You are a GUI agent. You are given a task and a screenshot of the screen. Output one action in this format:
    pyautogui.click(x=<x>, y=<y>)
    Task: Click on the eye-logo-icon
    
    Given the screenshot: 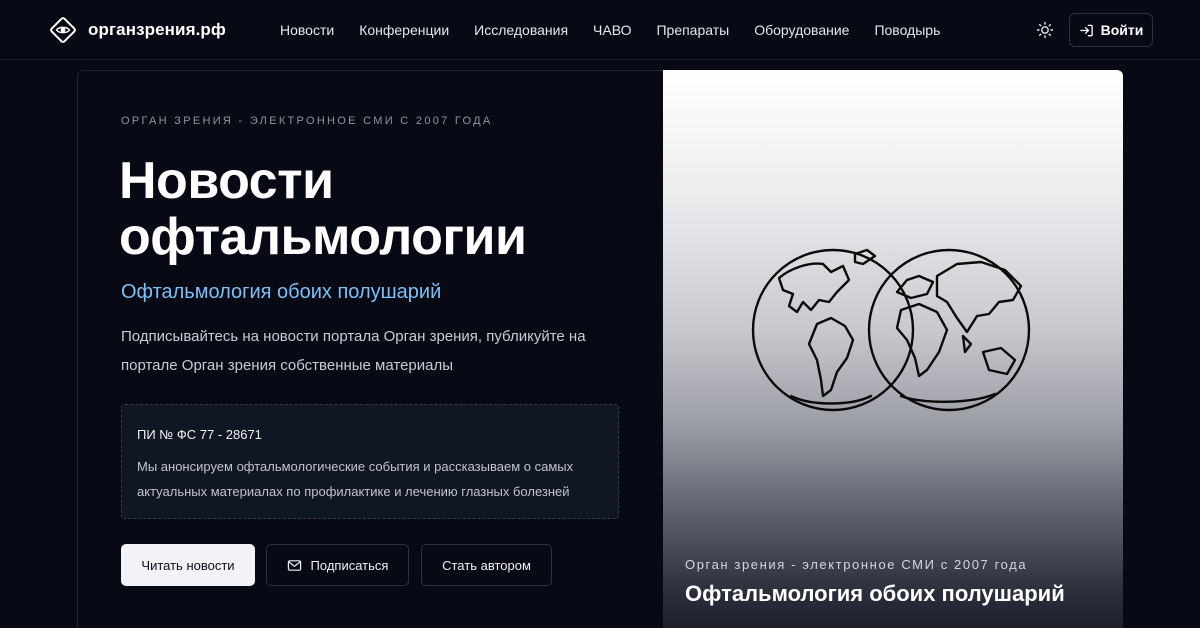 What is the action you would take?
    pyautogui.click(x=63, y=30)
    